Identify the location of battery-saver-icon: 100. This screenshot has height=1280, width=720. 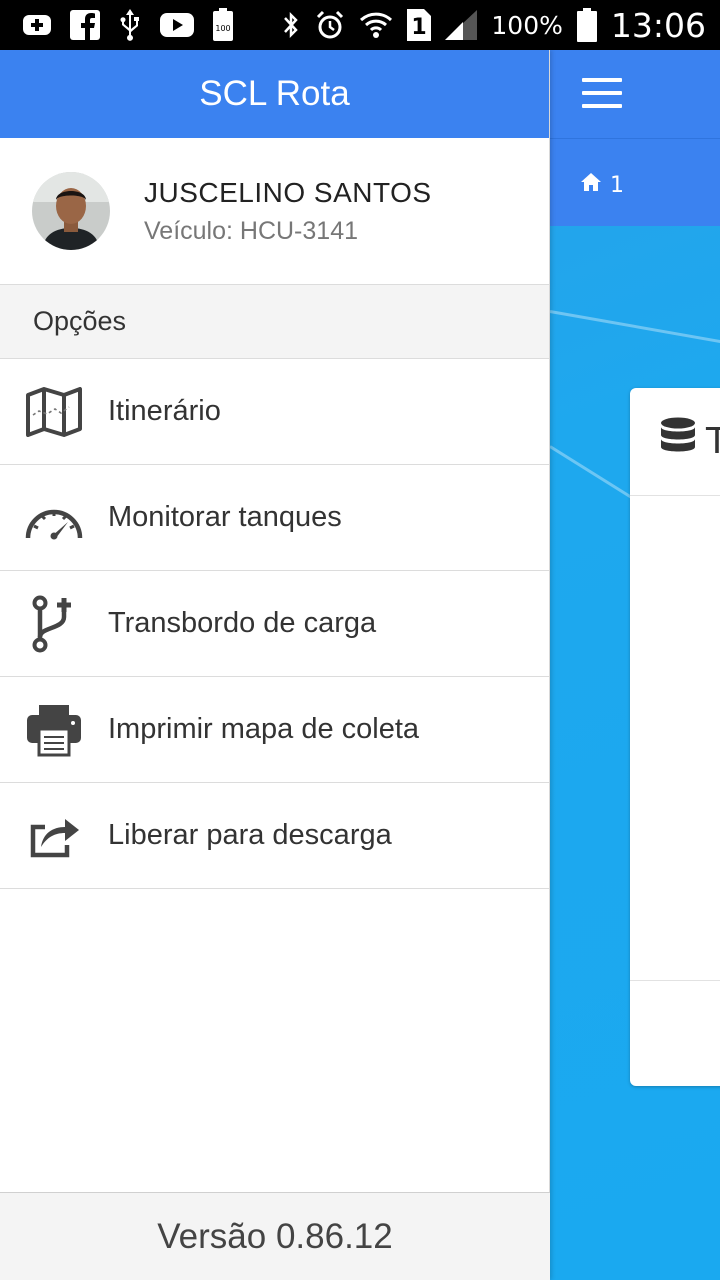
(223, 24).